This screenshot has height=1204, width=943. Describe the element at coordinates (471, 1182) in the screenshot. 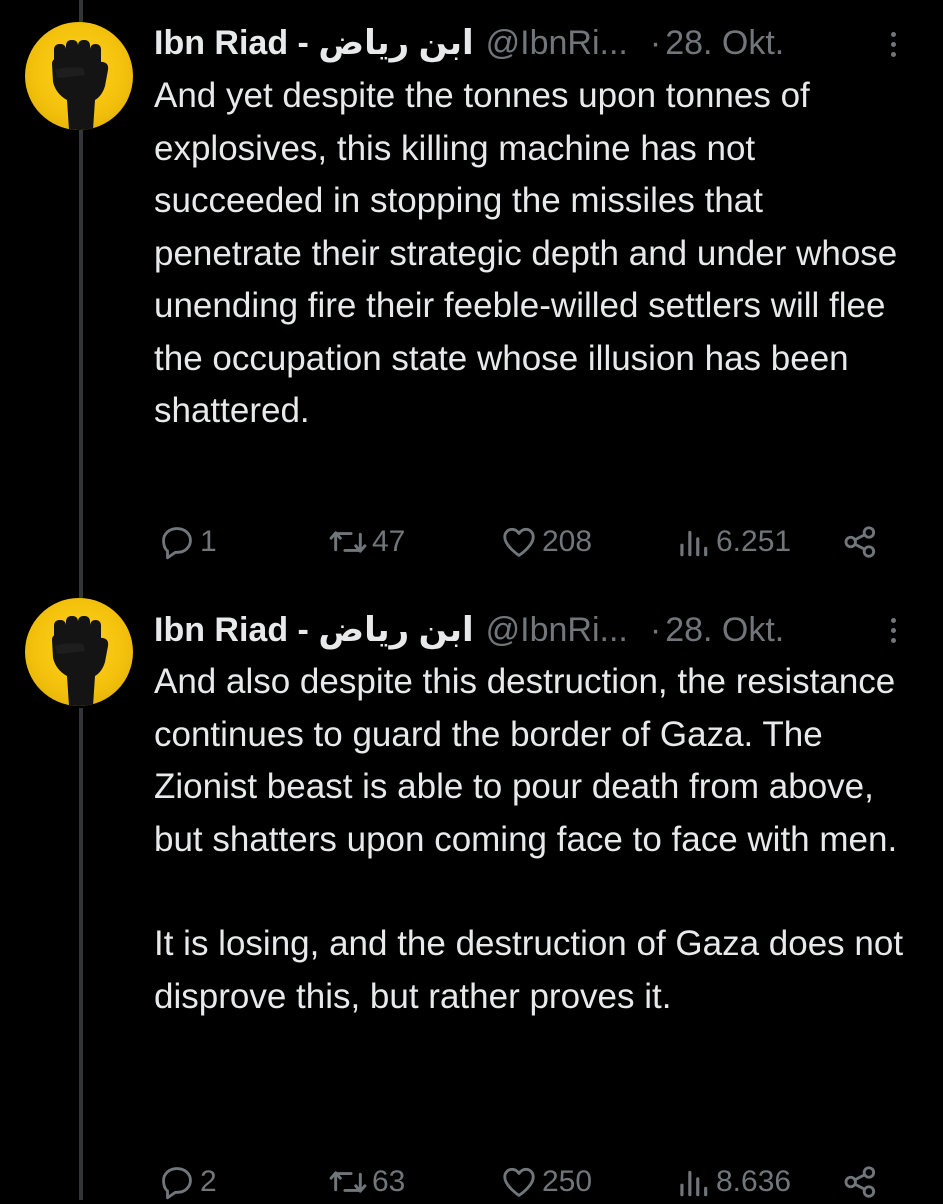

I see `action-bar: 2 63 250 8.636` at that location.